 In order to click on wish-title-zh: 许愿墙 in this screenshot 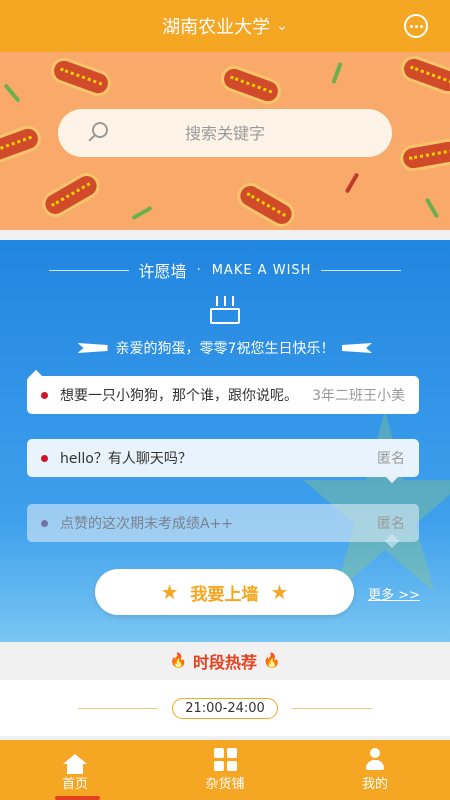, I will do `click(162, 271)`.